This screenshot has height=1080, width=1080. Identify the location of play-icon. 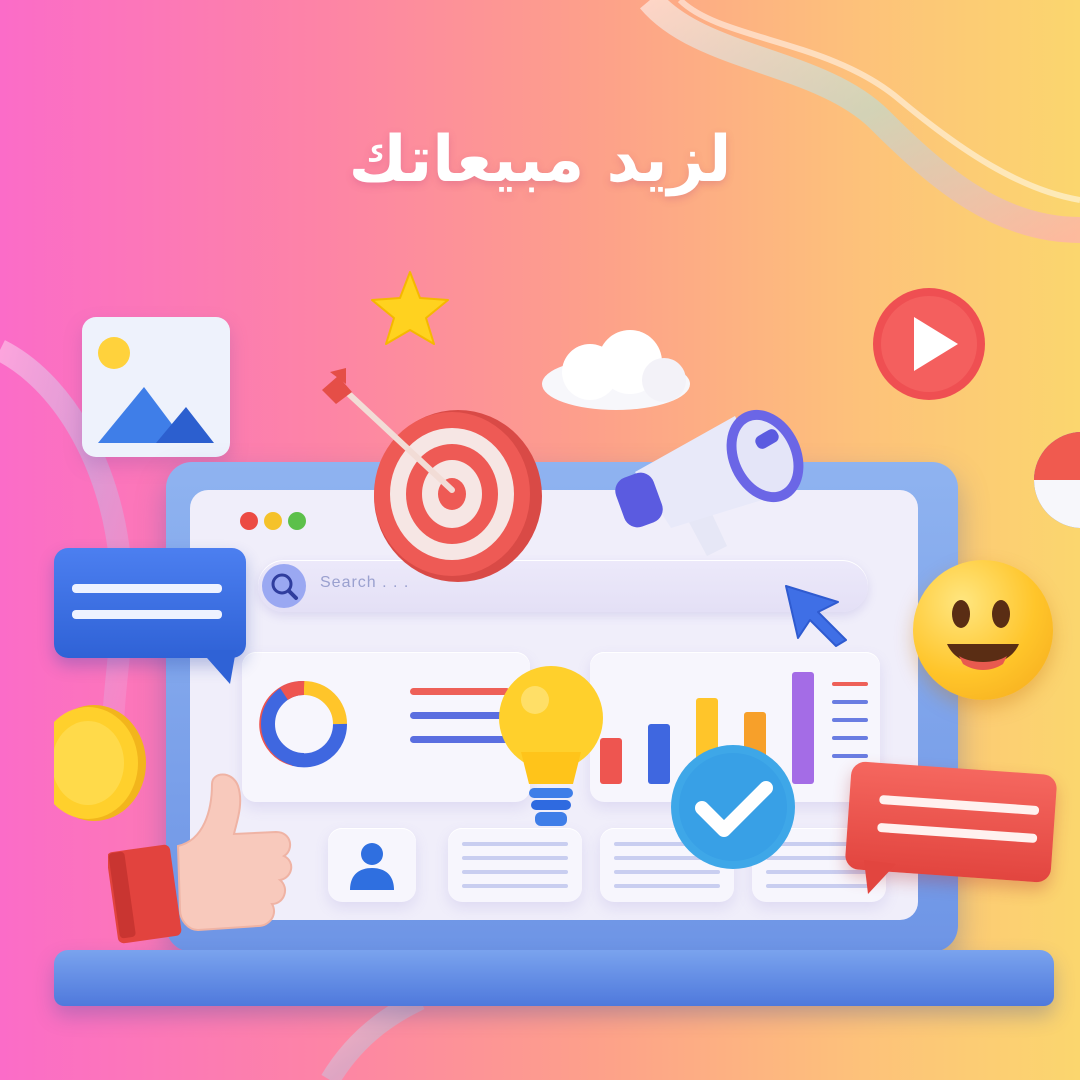
(929, 344).